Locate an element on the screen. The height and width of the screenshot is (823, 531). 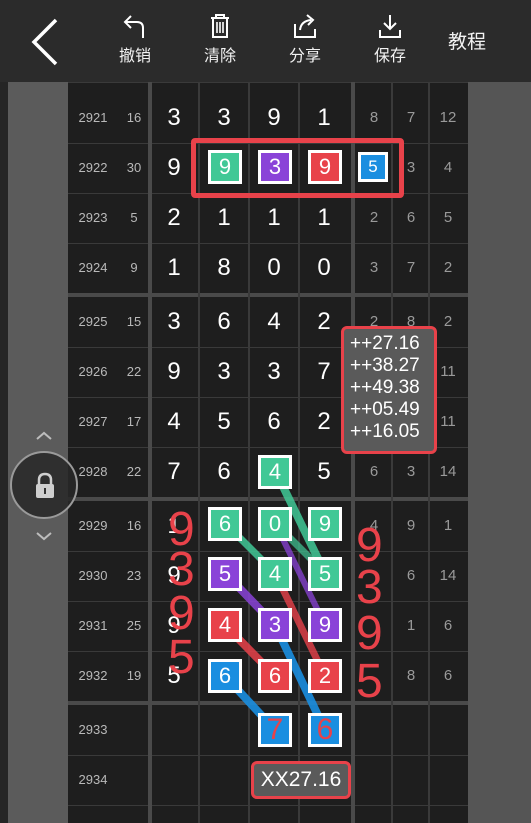
stat-cell: 2 is located at coordinates (448, 267).